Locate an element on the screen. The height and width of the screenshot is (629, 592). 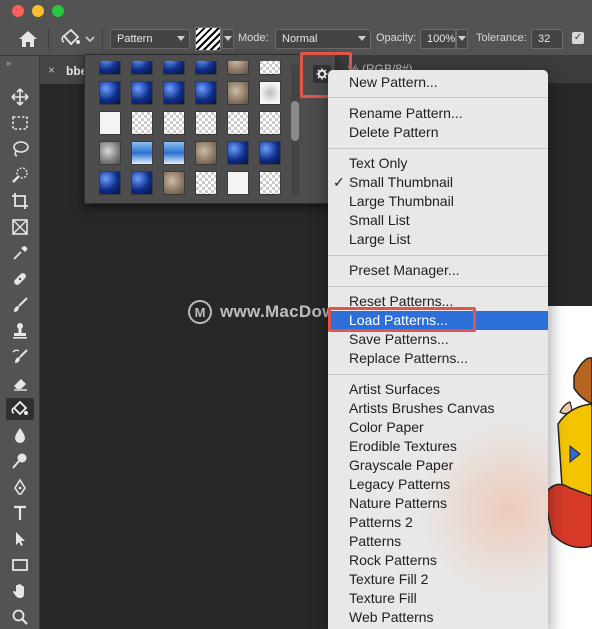
tolerance-input: 32 is located at coordinates (547, 39).